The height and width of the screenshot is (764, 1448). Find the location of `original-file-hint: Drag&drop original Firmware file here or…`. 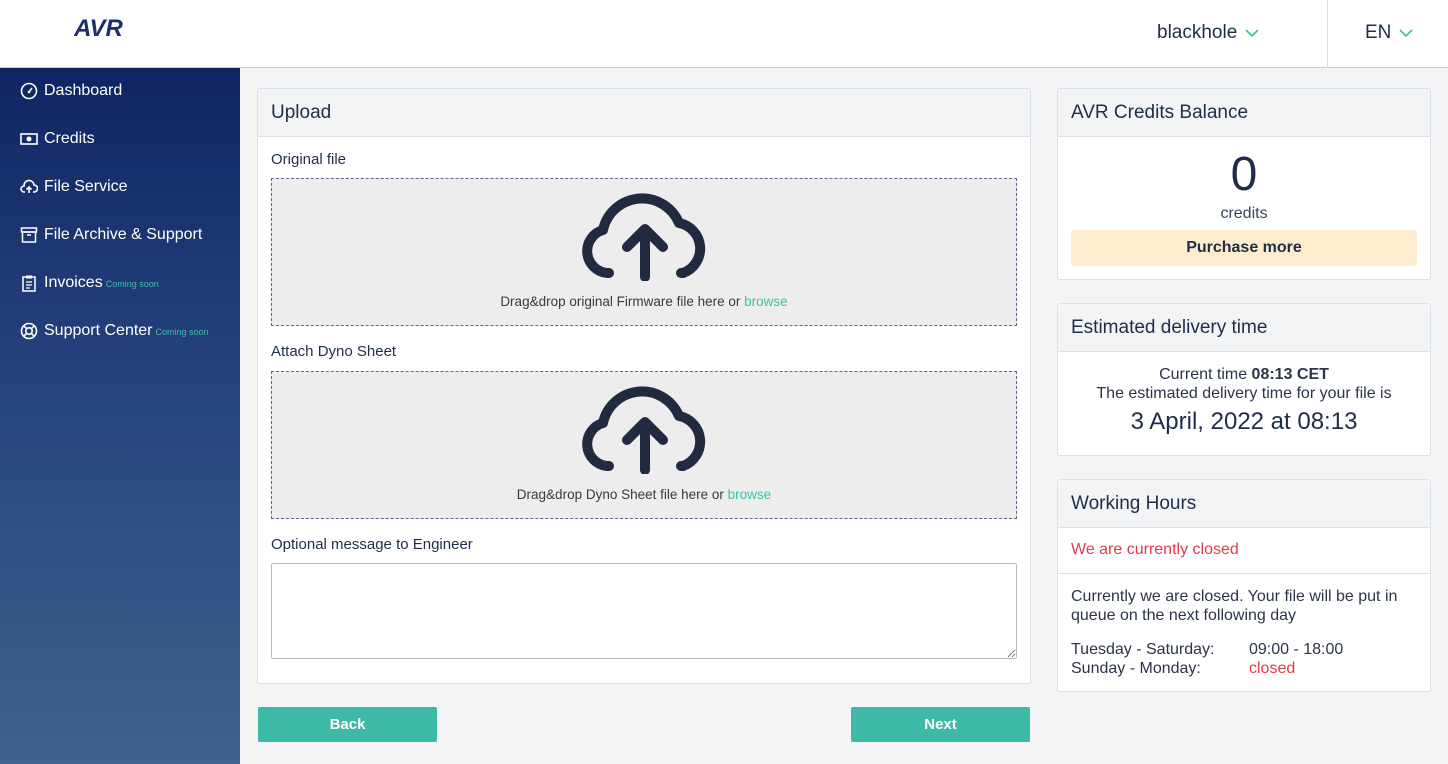

original-file-hint: Drag&drop original Firmware file here or… is located at coordinates (644, 301).